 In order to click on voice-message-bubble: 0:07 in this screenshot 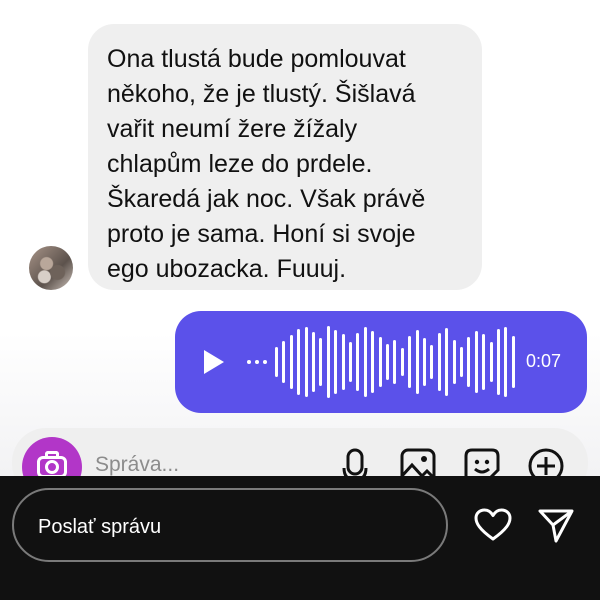, I will do `click(381, 362)`.